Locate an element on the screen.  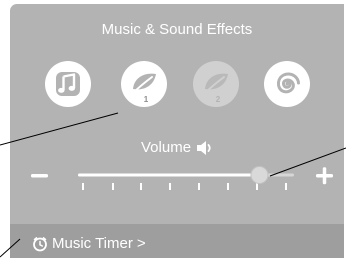
callout-line-timer is located at coordinates (10, 248).